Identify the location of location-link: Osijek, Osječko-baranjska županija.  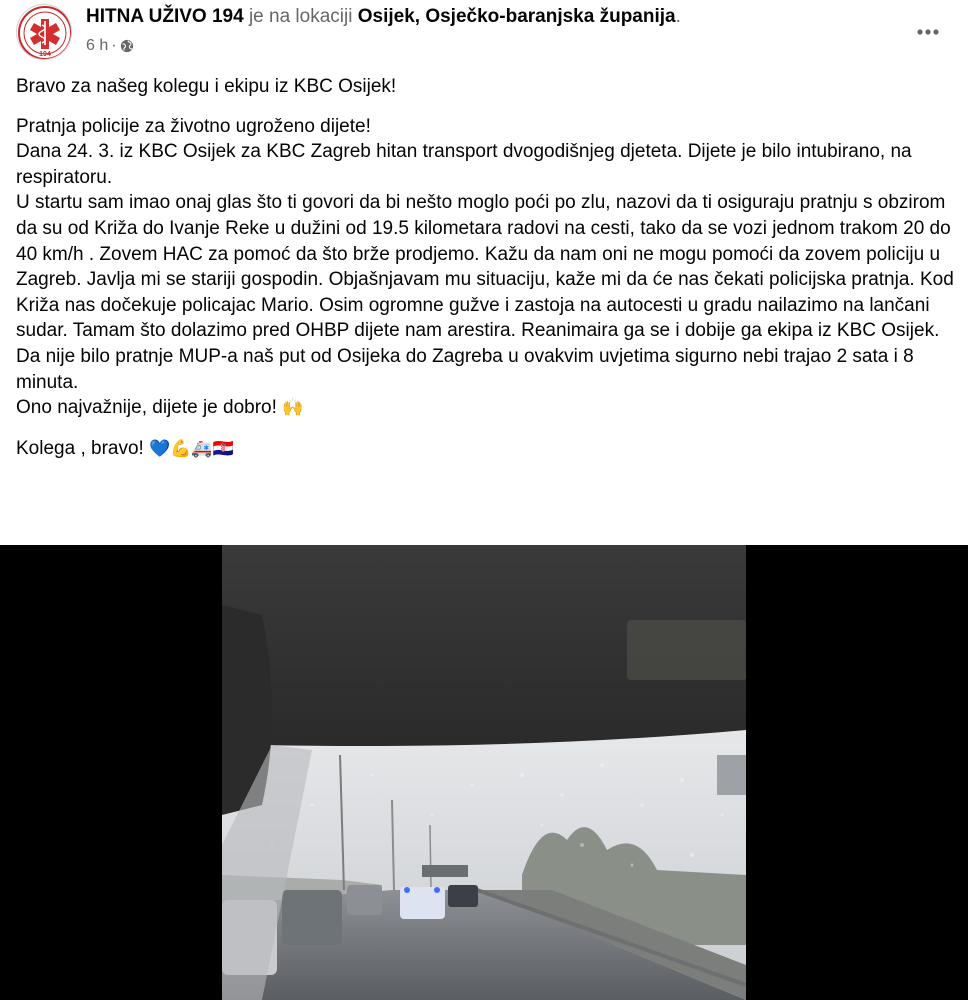
(517, 16).